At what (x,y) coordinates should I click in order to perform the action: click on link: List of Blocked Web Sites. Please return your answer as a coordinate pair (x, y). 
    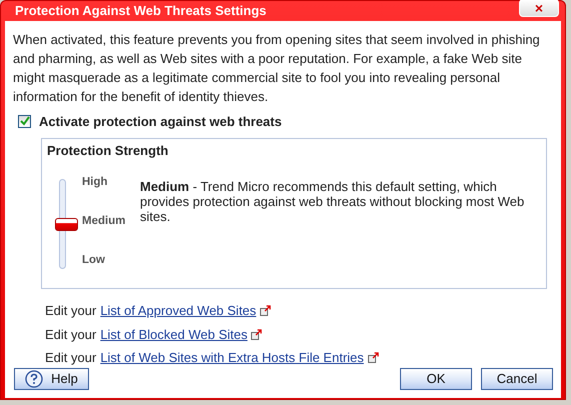
    Looking at the image, I should click on (174, 334).